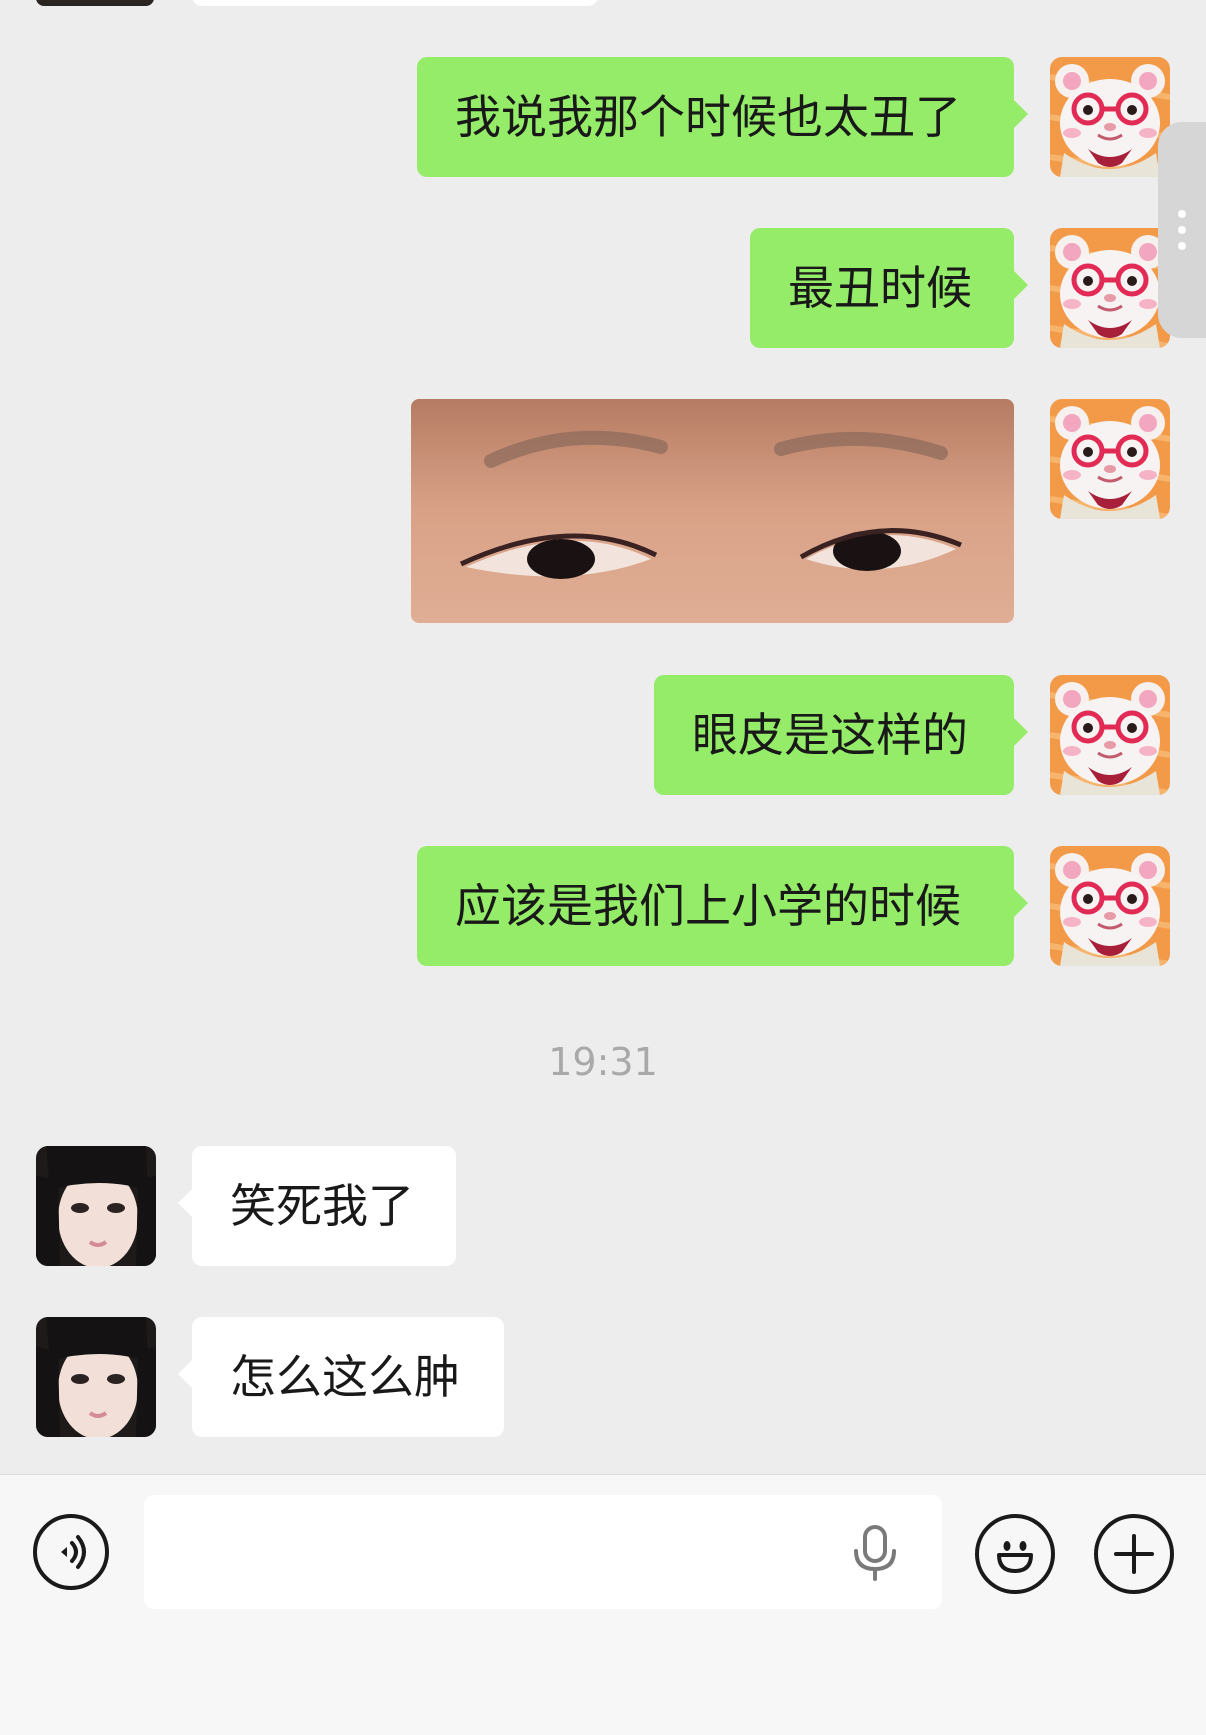 This screenshot has height=1735, width=1206. I want to click on emoji-button, so click(1015, 1554).